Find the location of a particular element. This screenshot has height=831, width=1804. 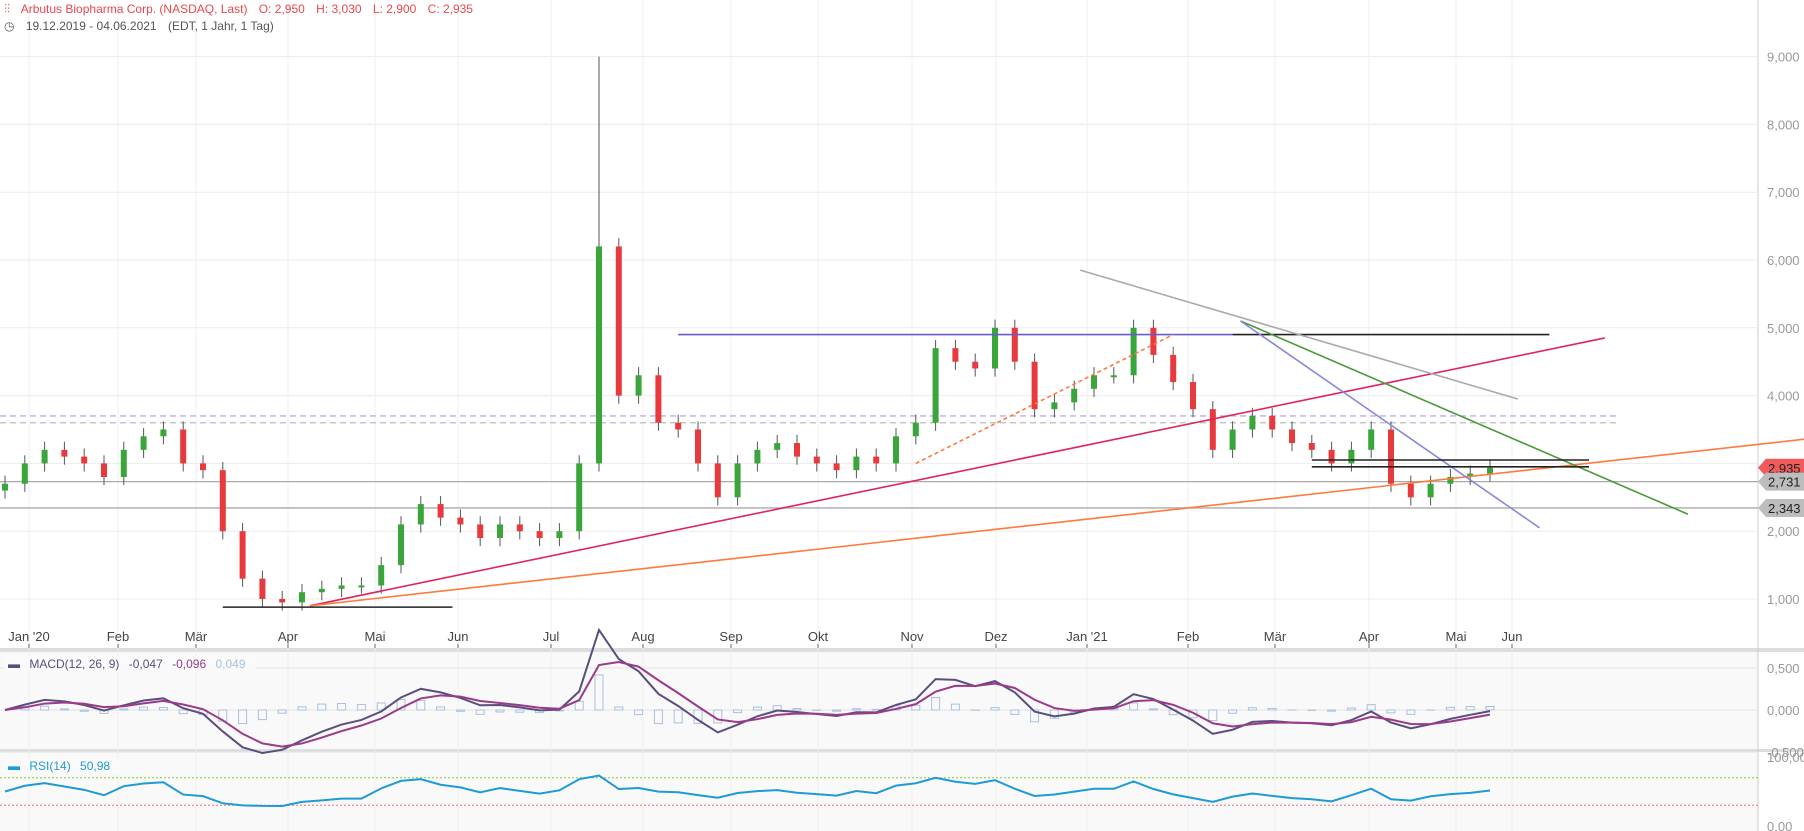

date-range: 19.12.2019 - 04.06.2021 is located at coordinates (91, 26).